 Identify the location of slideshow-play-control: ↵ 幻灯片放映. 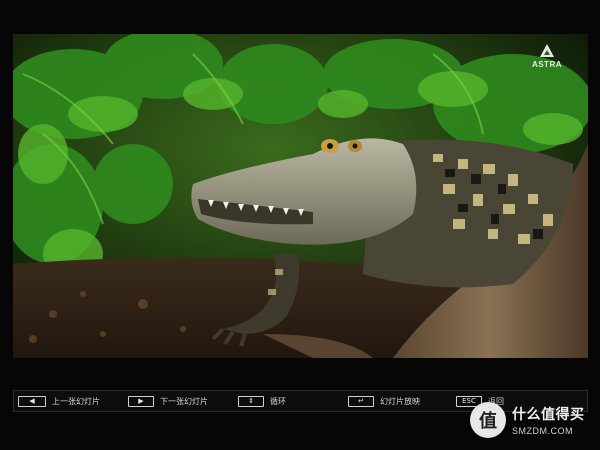
(402, 401).